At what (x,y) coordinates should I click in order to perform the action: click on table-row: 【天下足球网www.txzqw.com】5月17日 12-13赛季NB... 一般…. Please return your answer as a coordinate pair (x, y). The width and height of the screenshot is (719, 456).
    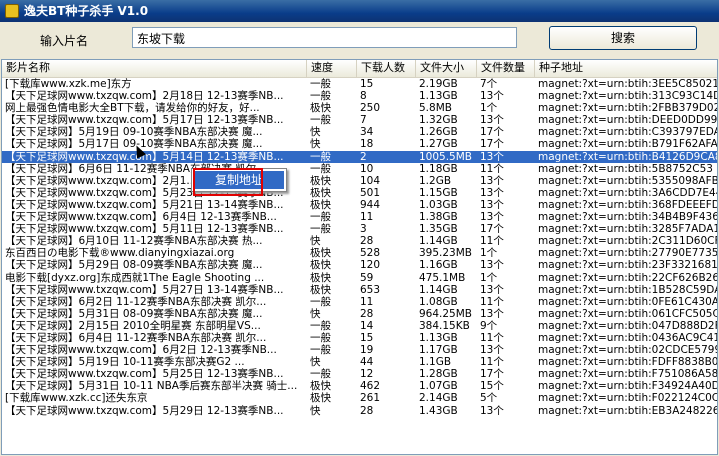
    Looking at the image, I should click on (359, 120).